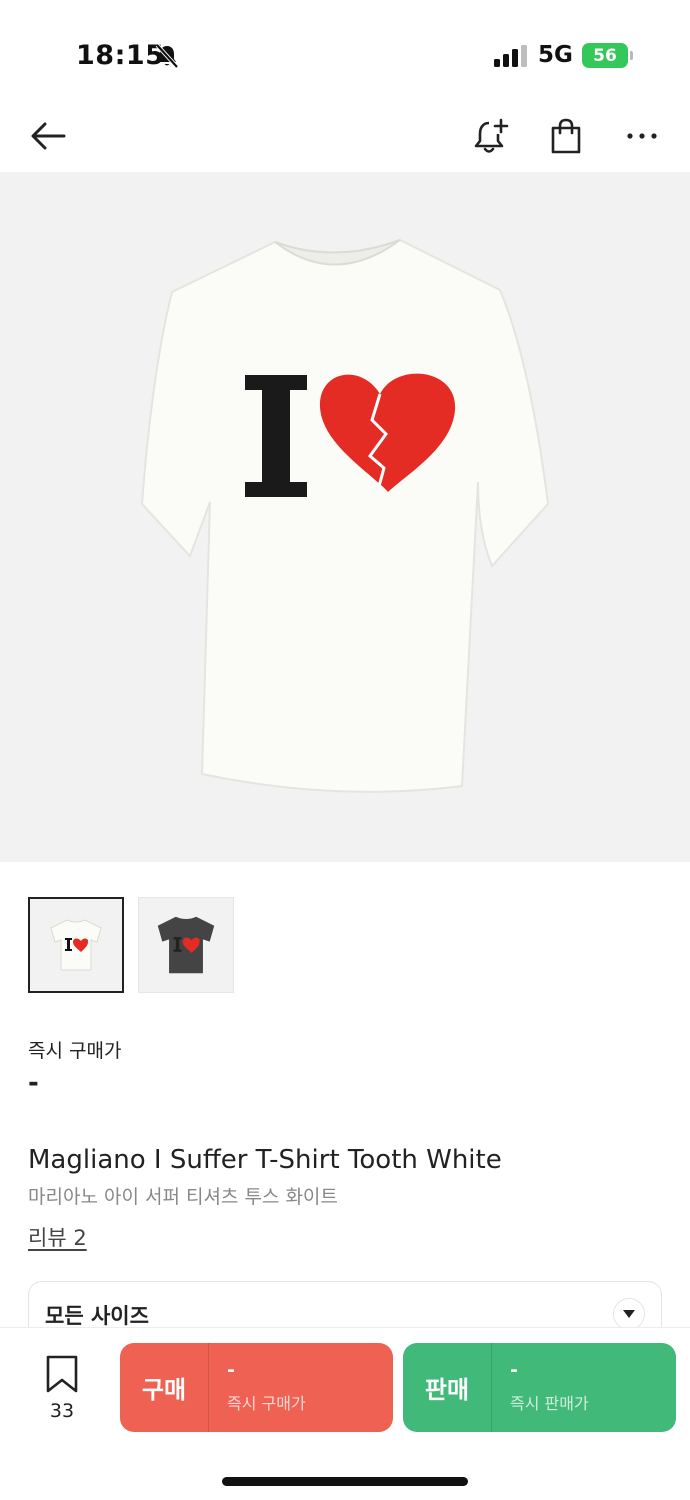  Describe the element at coordinates (265, 1160) in the screenshot. I see `product-title: Magliano I Suffer T-Shirt Tooth White` at that location.